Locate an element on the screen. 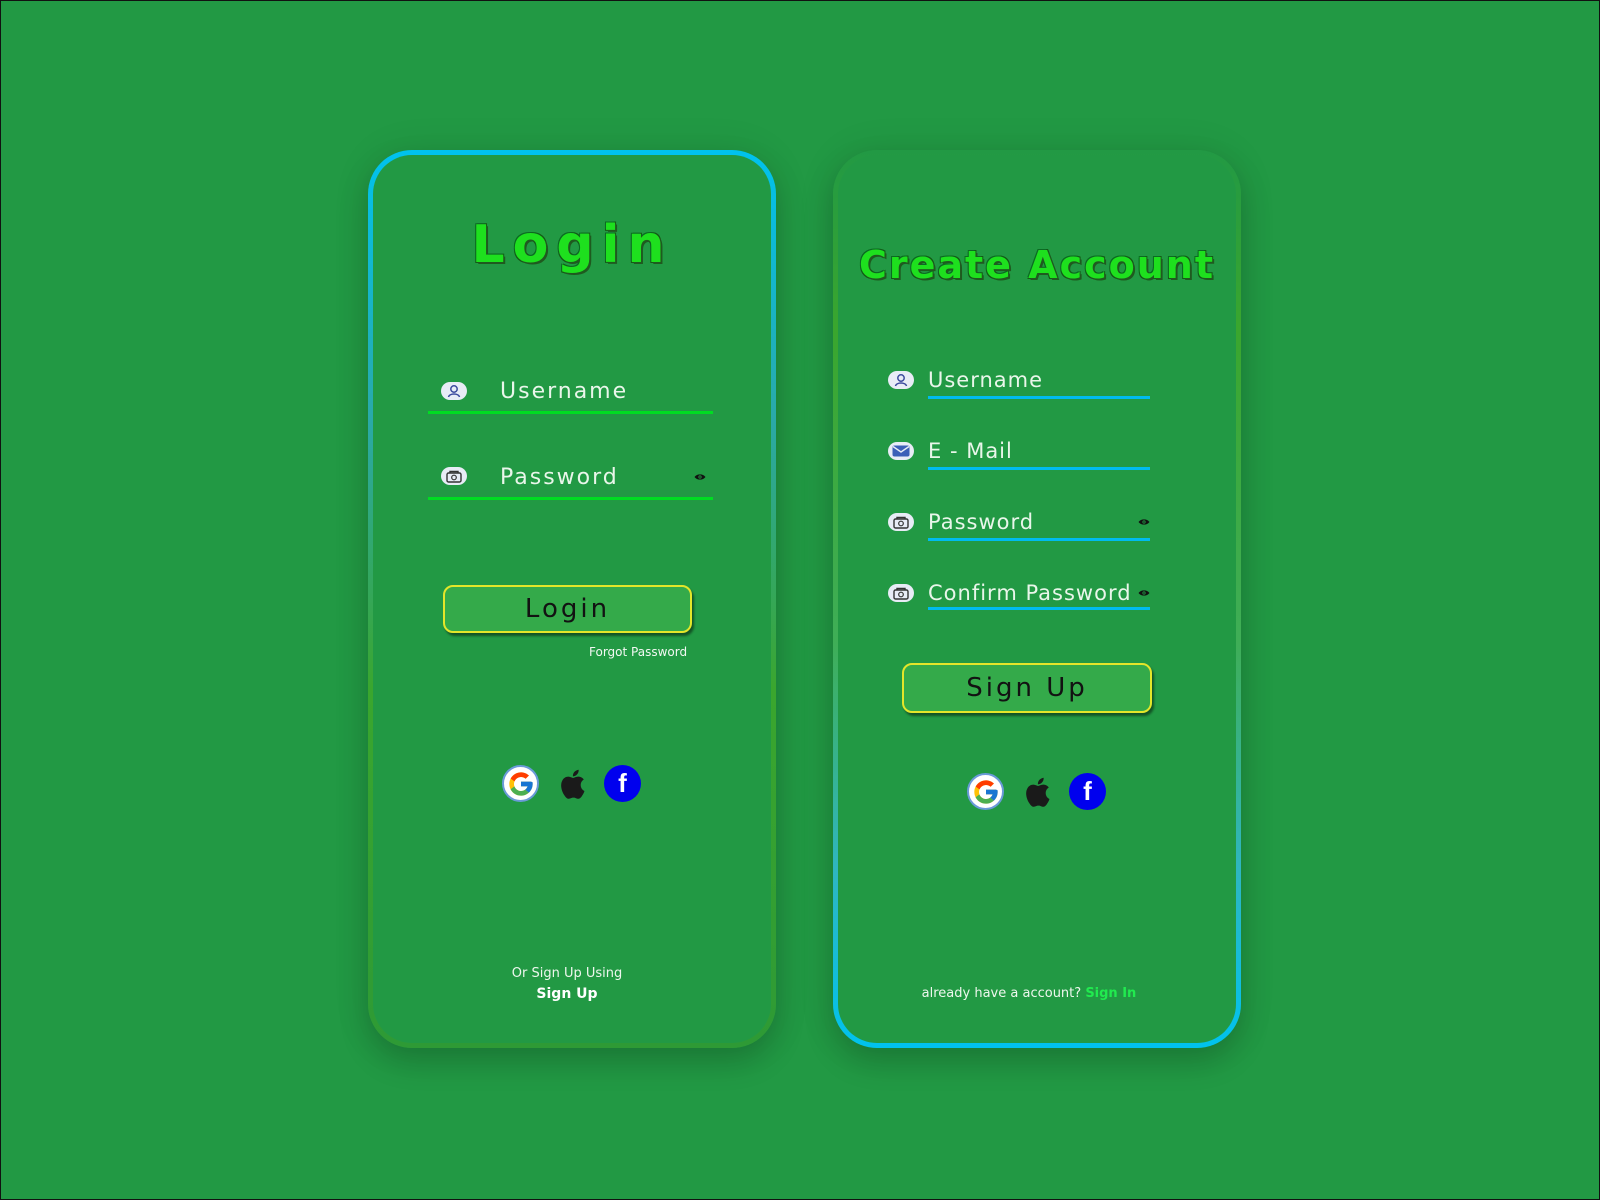 This screenshot has height=1200, width=1600. login-button: Login is located at coordinates (567, 609).